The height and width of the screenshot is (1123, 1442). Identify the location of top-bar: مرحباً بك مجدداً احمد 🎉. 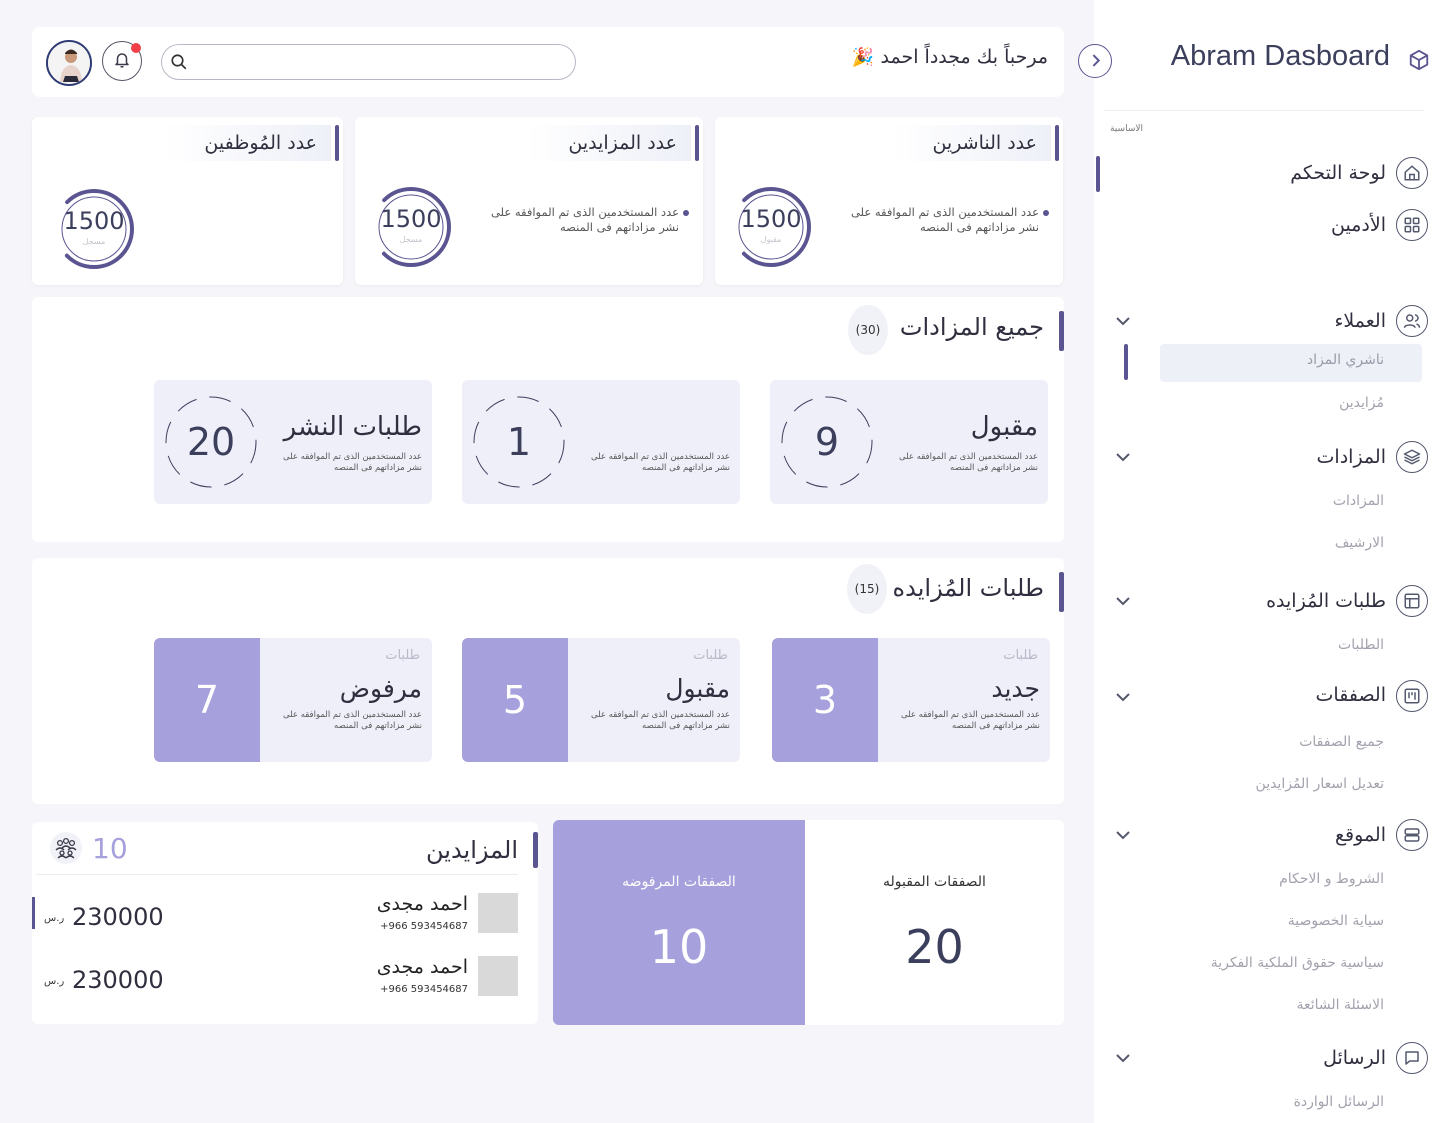
(548, 62).